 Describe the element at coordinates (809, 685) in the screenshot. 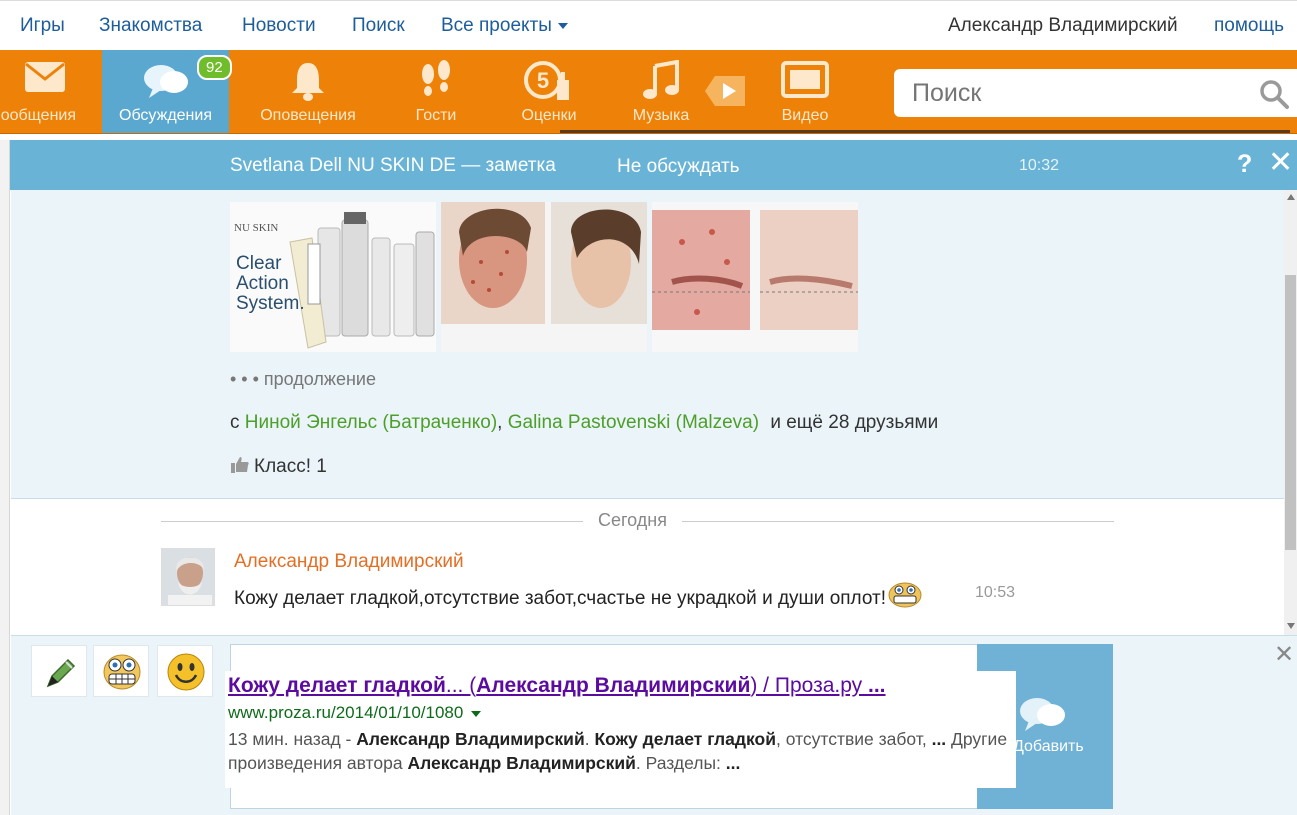

I see `snippet-title-part-4: ) / Проза.ру` at that location.